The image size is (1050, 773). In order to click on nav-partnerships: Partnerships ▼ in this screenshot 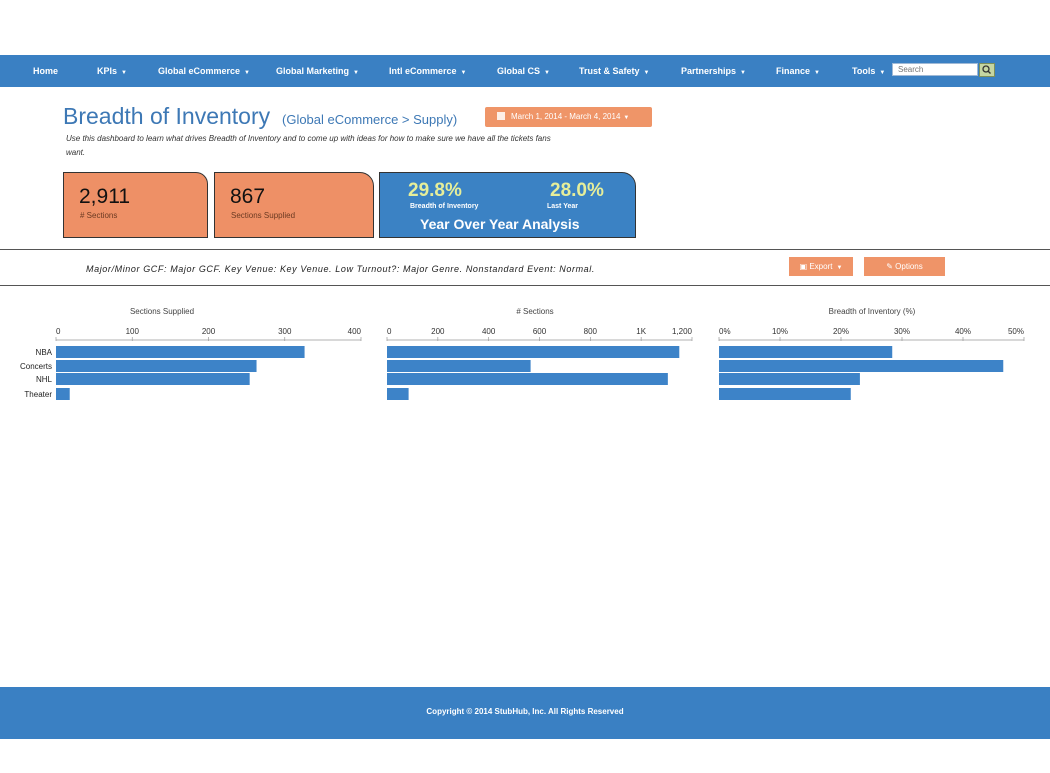, I will do `click(713, 71)`.